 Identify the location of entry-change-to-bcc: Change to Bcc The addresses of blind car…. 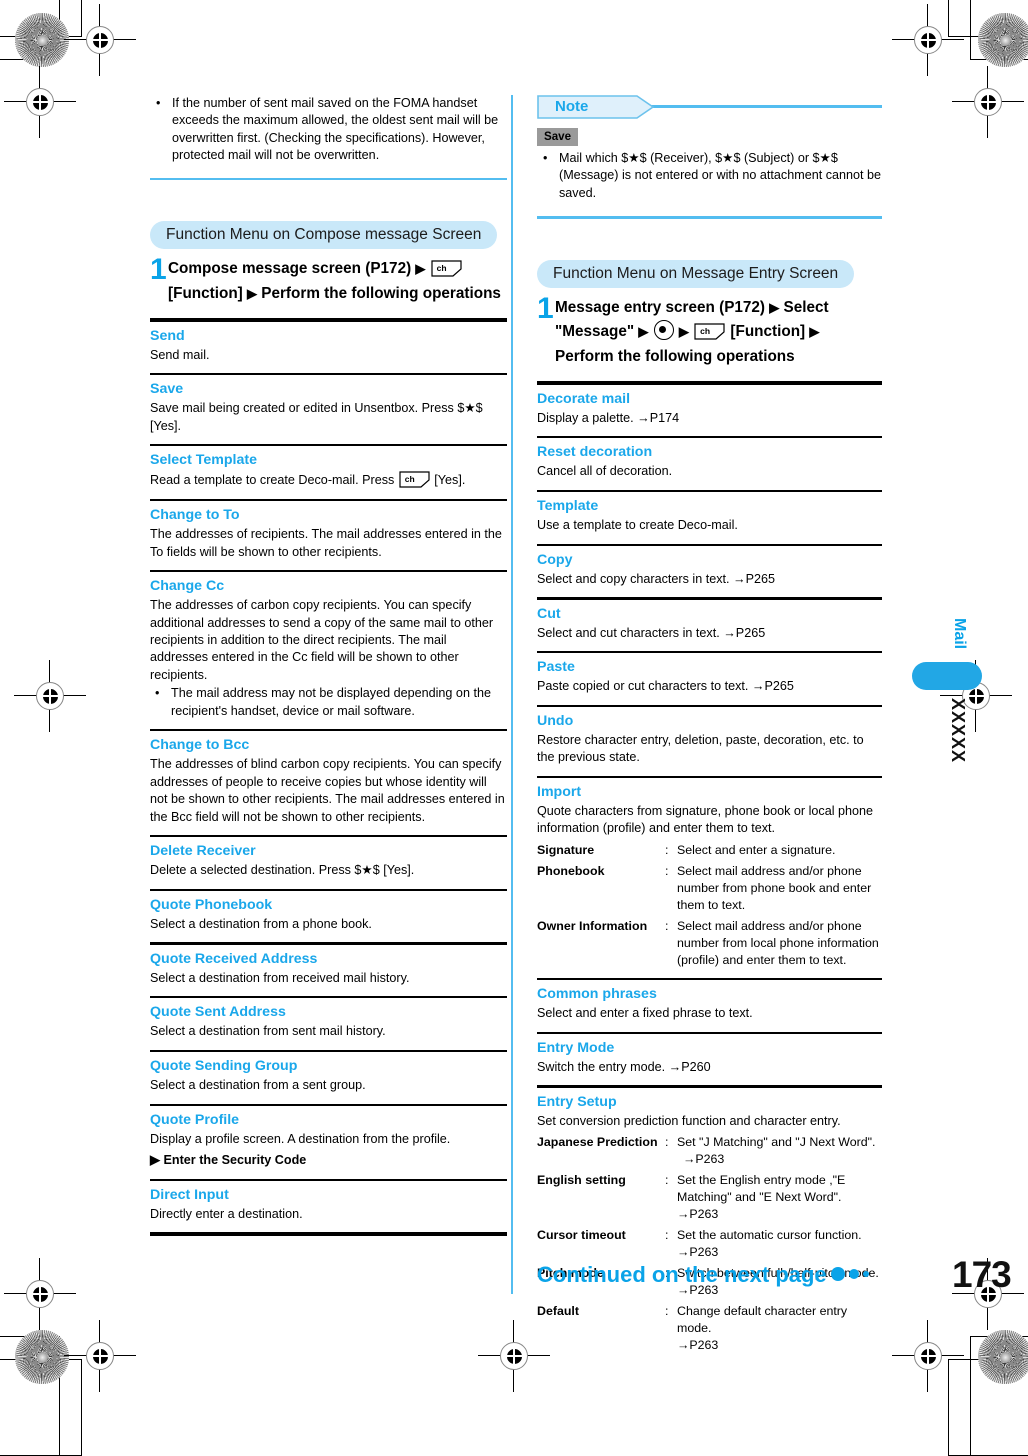
(328, 781).